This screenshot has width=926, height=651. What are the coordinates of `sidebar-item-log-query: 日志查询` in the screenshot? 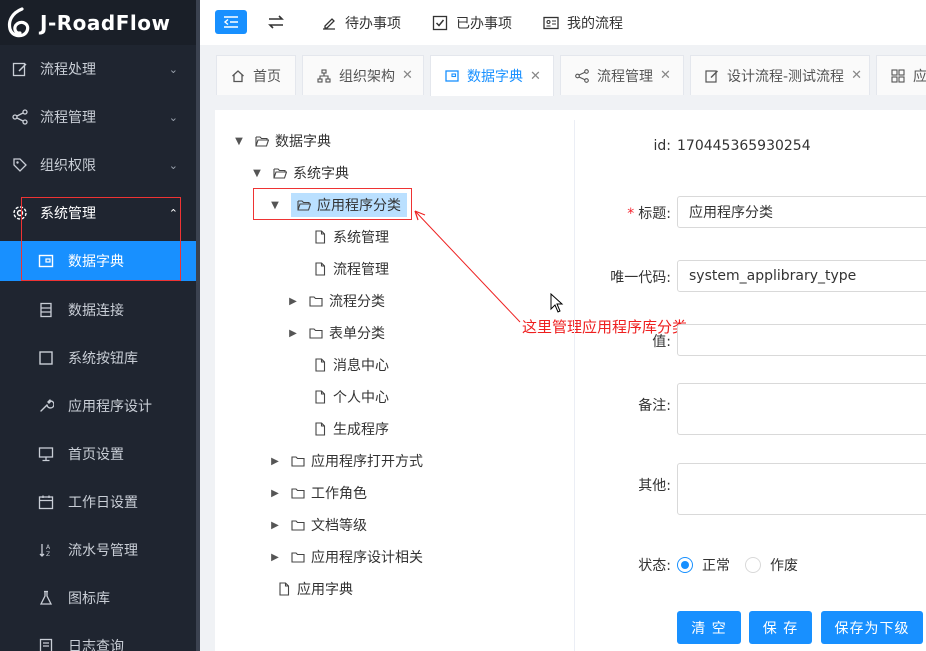 It's located at (98, 636).